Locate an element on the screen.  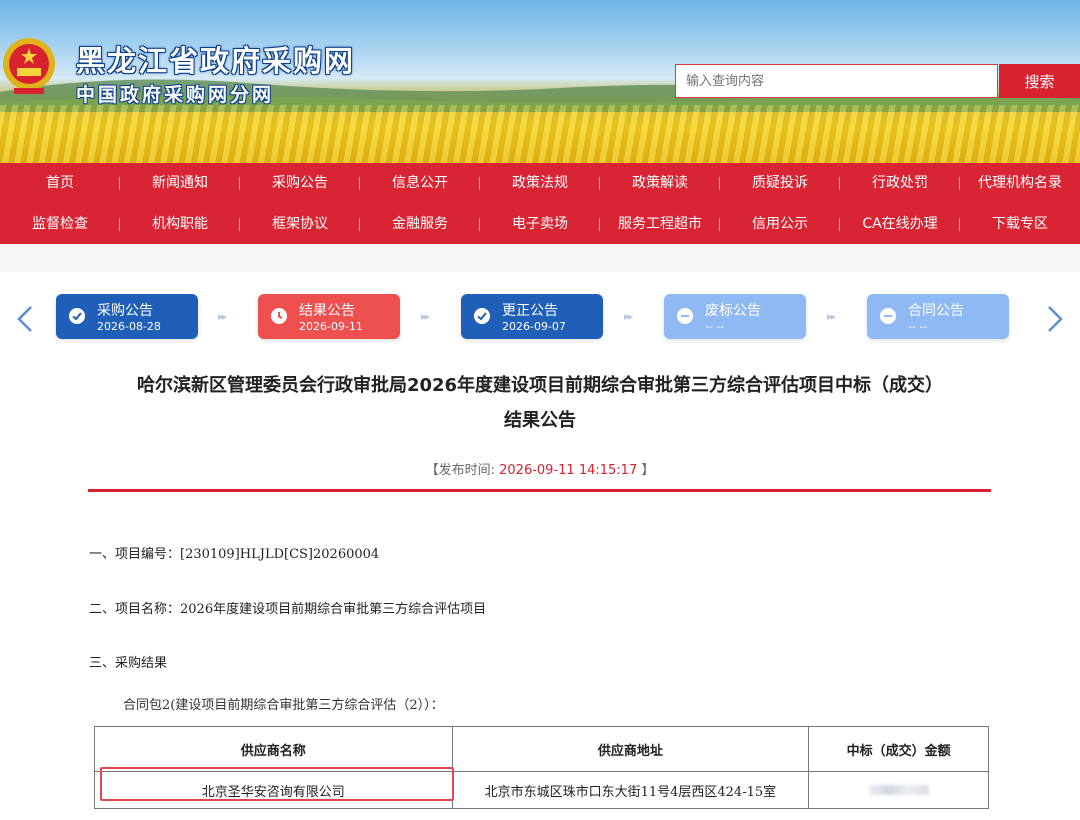
step-result-notice: 结果公告 2026-09-11 is located at coordinates (329, 316).